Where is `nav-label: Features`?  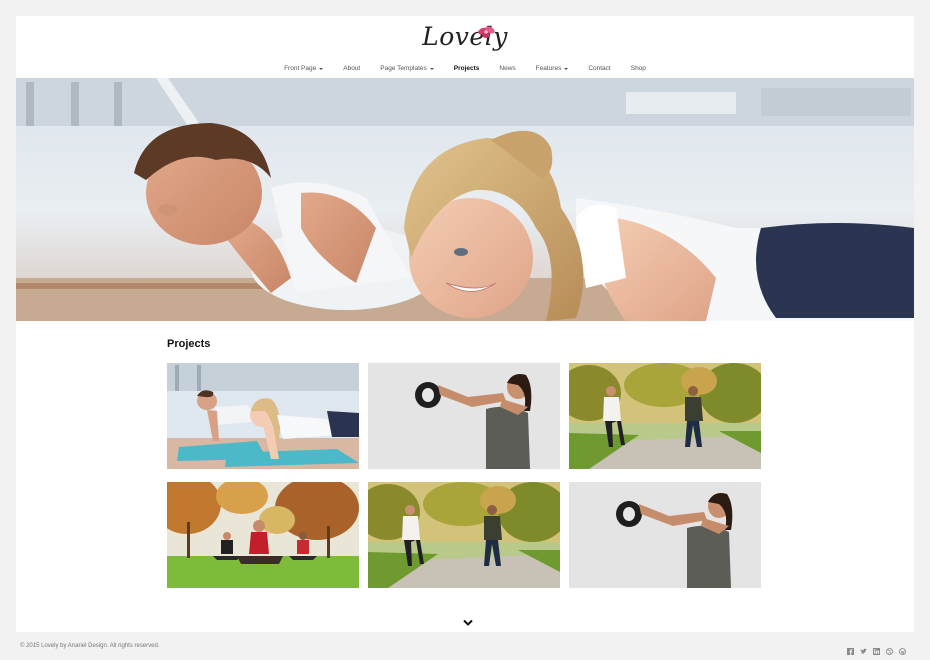
nav-label: Features is located at coordinates (548, 68).